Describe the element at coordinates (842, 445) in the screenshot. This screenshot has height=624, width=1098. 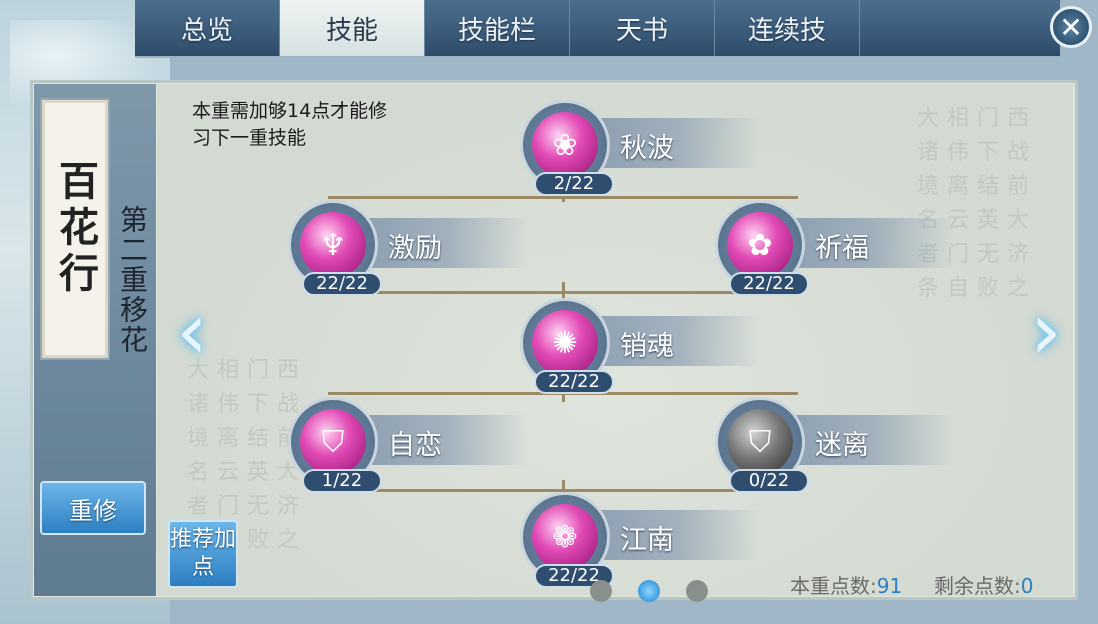
I see `skill-name: 迷离` at that location.